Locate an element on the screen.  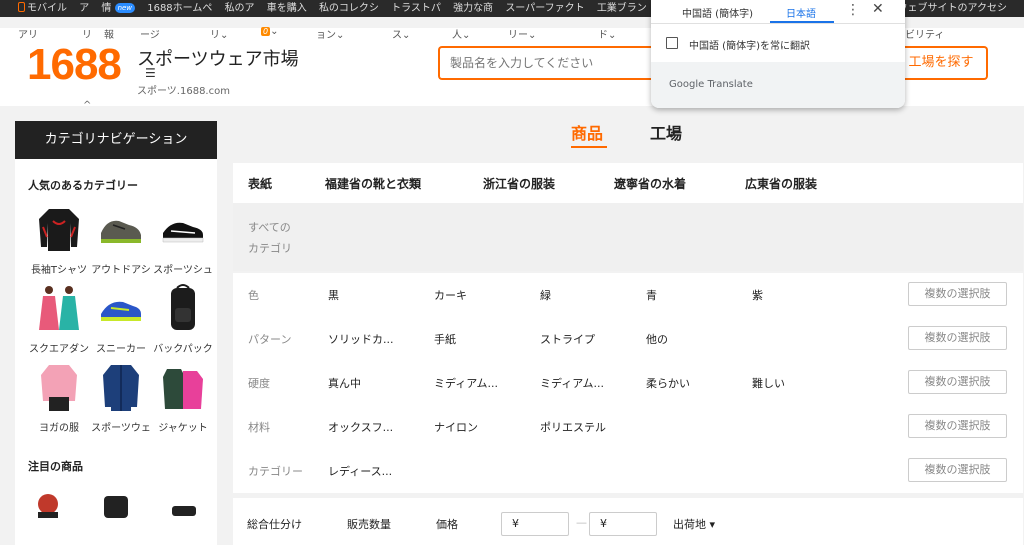
search-input is located at coordinates (554, 63).